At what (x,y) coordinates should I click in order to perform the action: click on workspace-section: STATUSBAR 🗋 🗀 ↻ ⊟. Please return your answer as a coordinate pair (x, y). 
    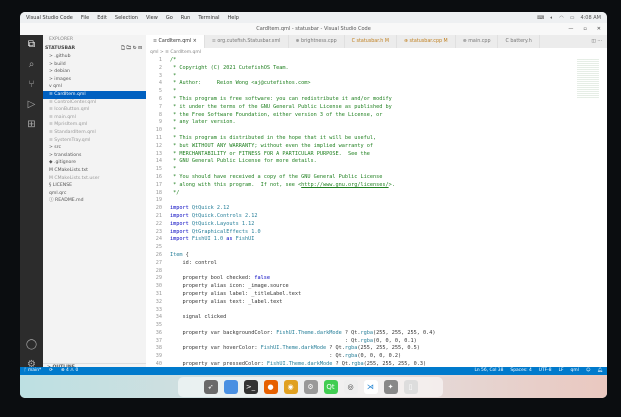
    Looking at the image, I should click on (94, 49).